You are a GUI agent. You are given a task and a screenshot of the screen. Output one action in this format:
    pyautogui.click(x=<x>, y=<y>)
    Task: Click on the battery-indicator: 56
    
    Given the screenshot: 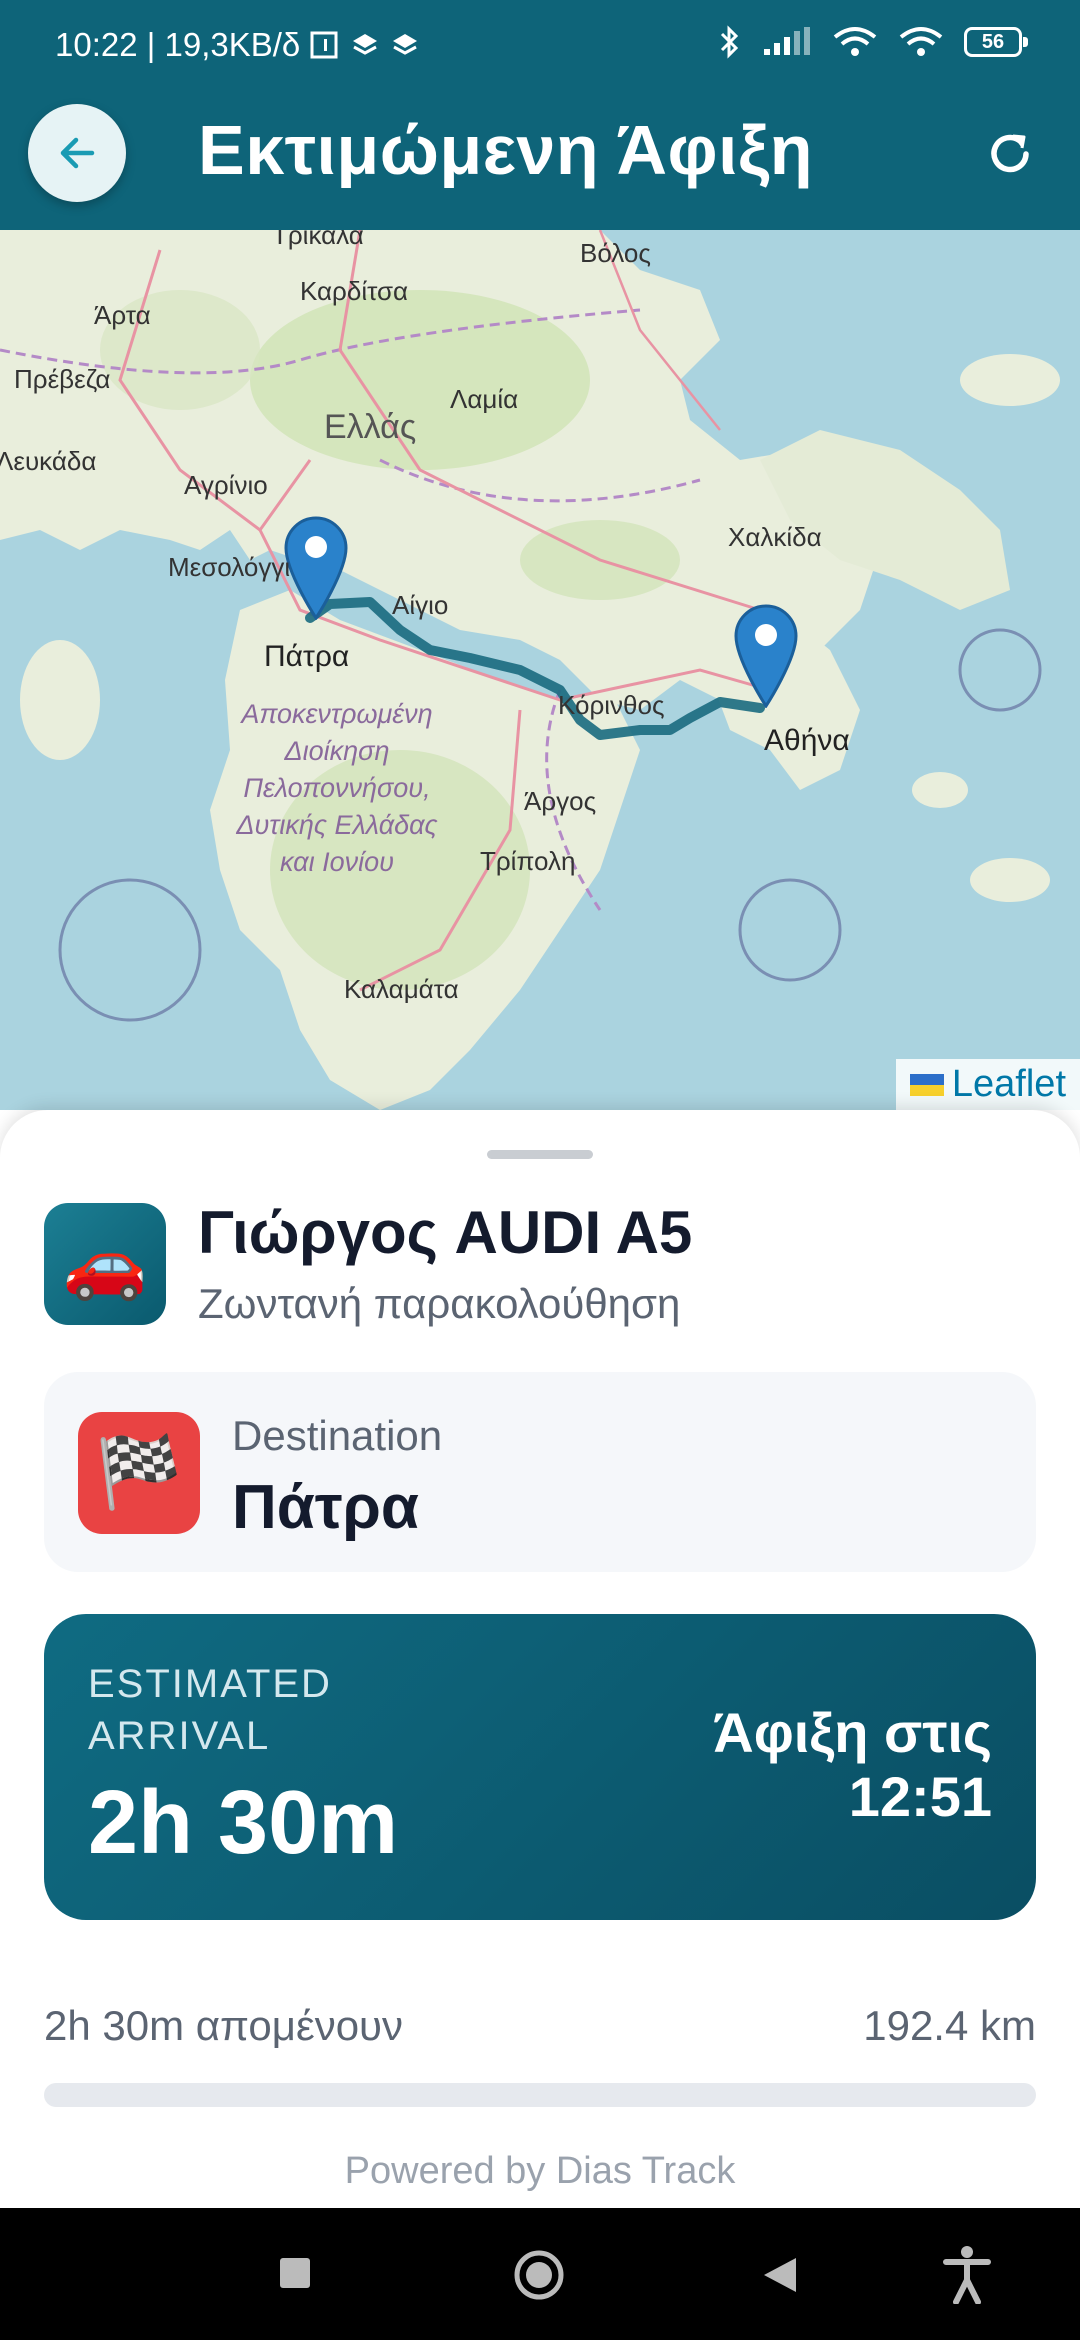 What is the action you would take?
    pyautogui.click(x=996, y=42)
    